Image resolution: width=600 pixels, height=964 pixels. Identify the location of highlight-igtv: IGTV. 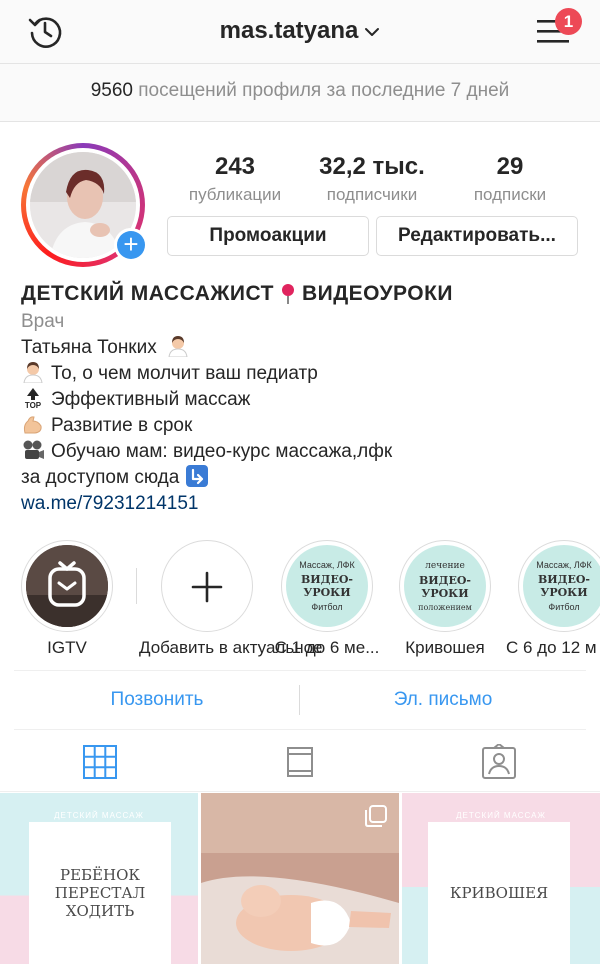
(67, 598).